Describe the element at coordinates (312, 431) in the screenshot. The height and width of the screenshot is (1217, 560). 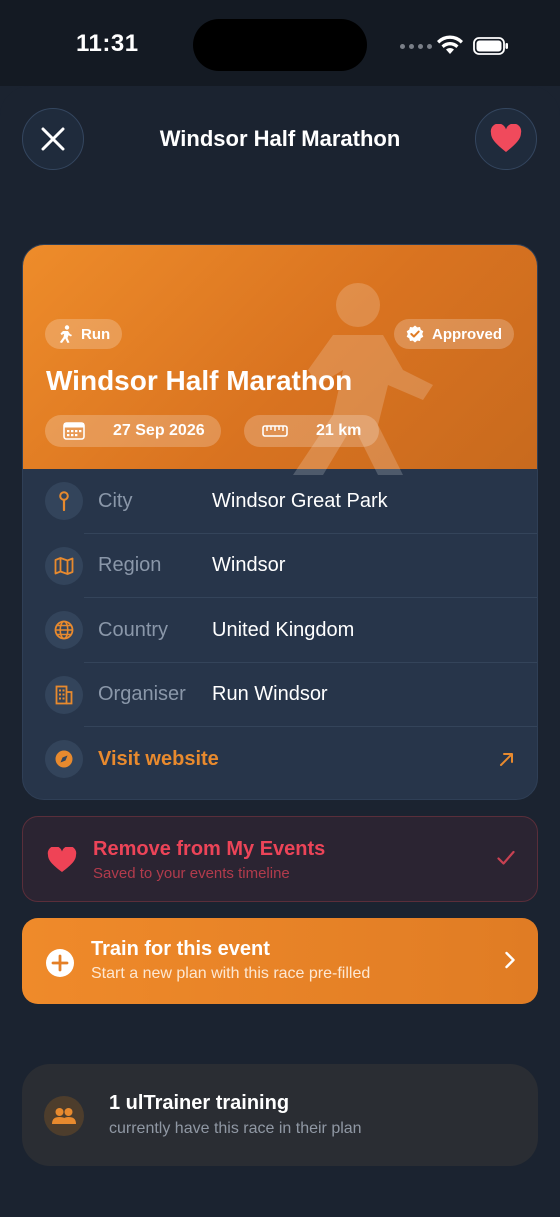
I see `distance-chip: 21 km` at that location.